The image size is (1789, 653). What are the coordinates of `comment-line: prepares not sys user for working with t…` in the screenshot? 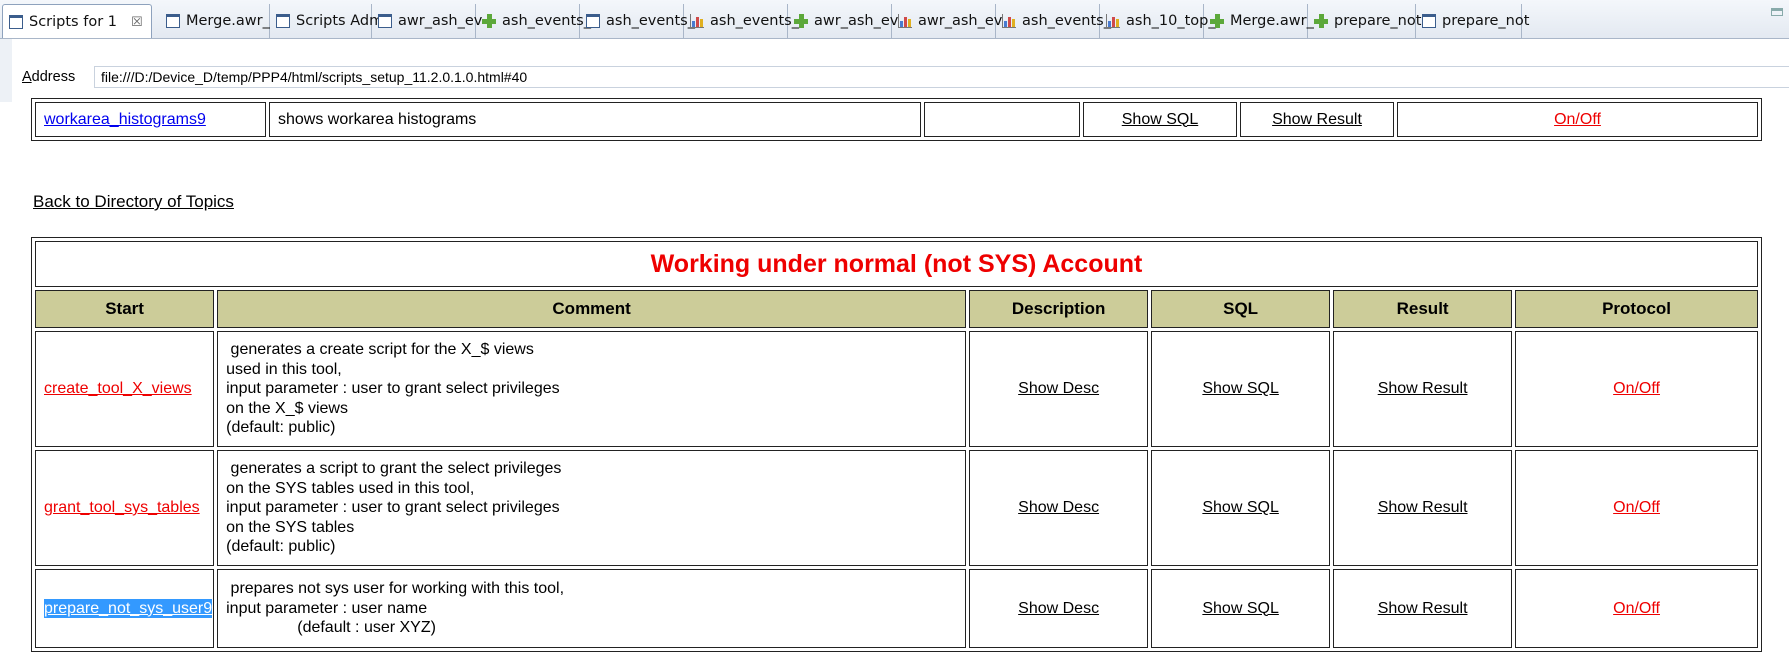 It's located at (395, 589).